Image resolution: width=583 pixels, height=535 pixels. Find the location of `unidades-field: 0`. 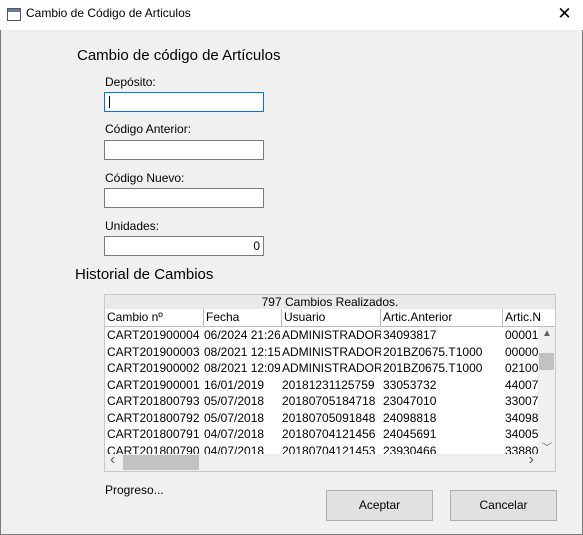

unidades-field: 0 is located at coordinates (184, 246).